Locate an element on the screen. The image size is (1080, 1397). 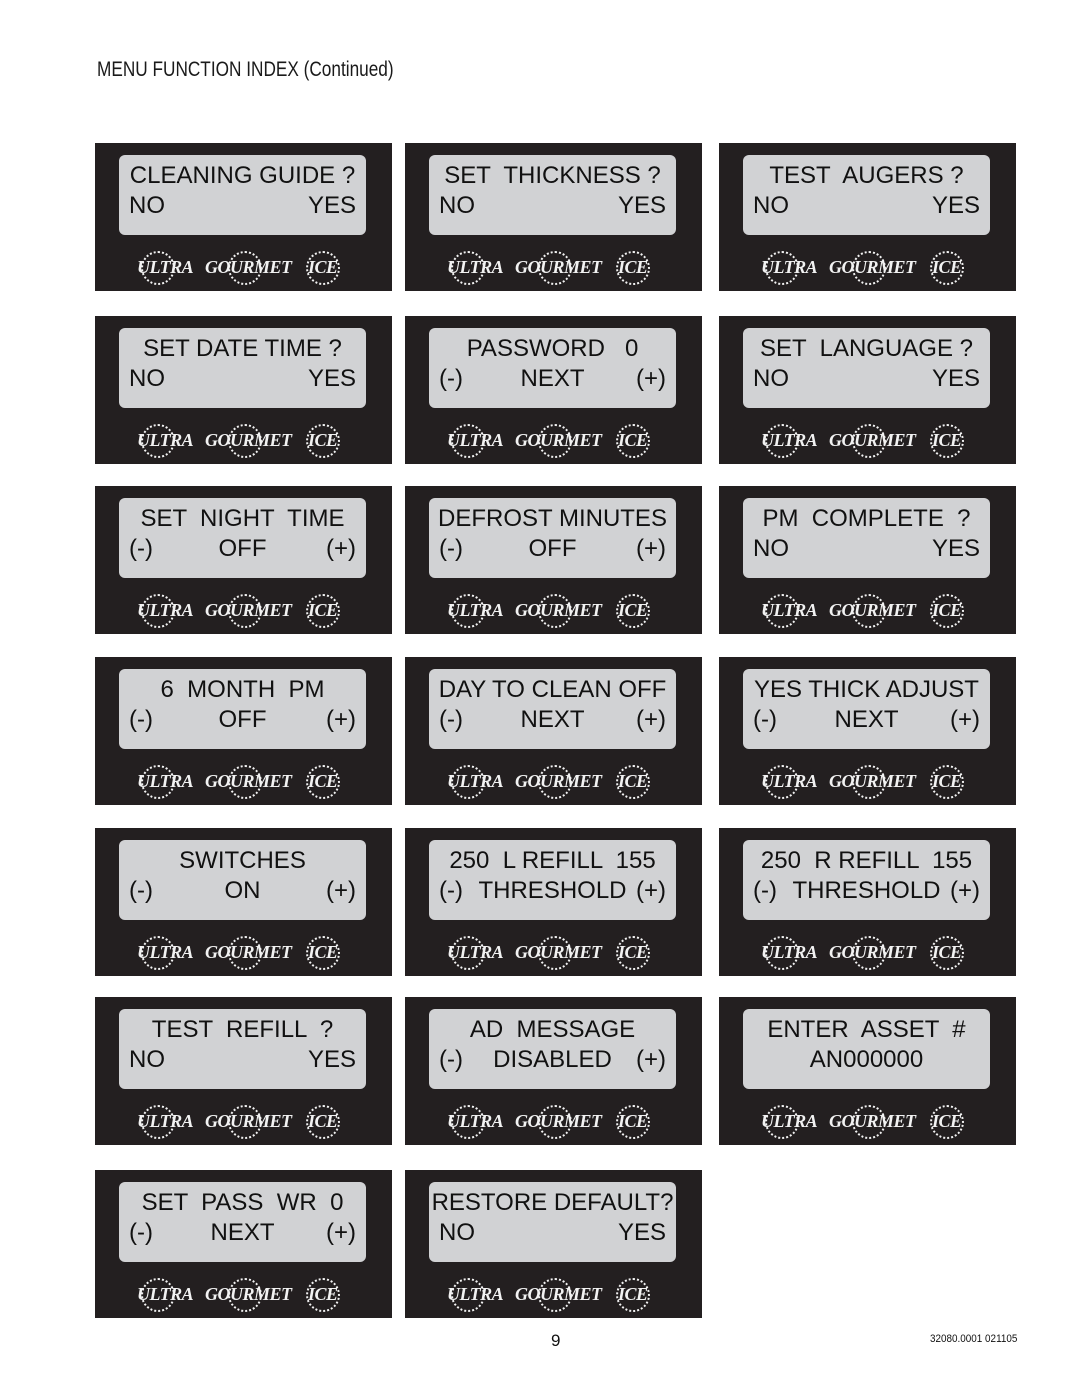
lcd-screen: CLEANING GUIDE ? NO YES is located at coordinates (242, 195).